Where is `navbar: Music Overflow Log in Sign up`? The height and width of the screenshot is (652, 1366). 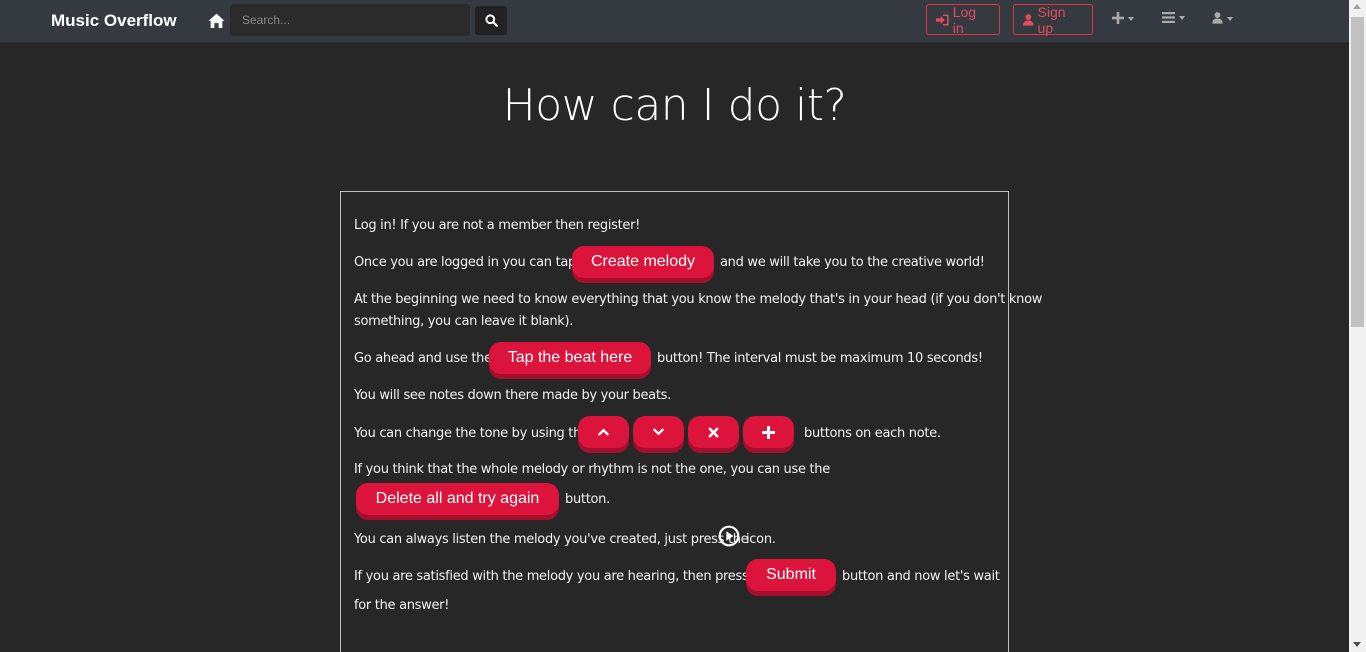
navbar: Music Overflow Log in Sign up is located at coordinates (674, 21).